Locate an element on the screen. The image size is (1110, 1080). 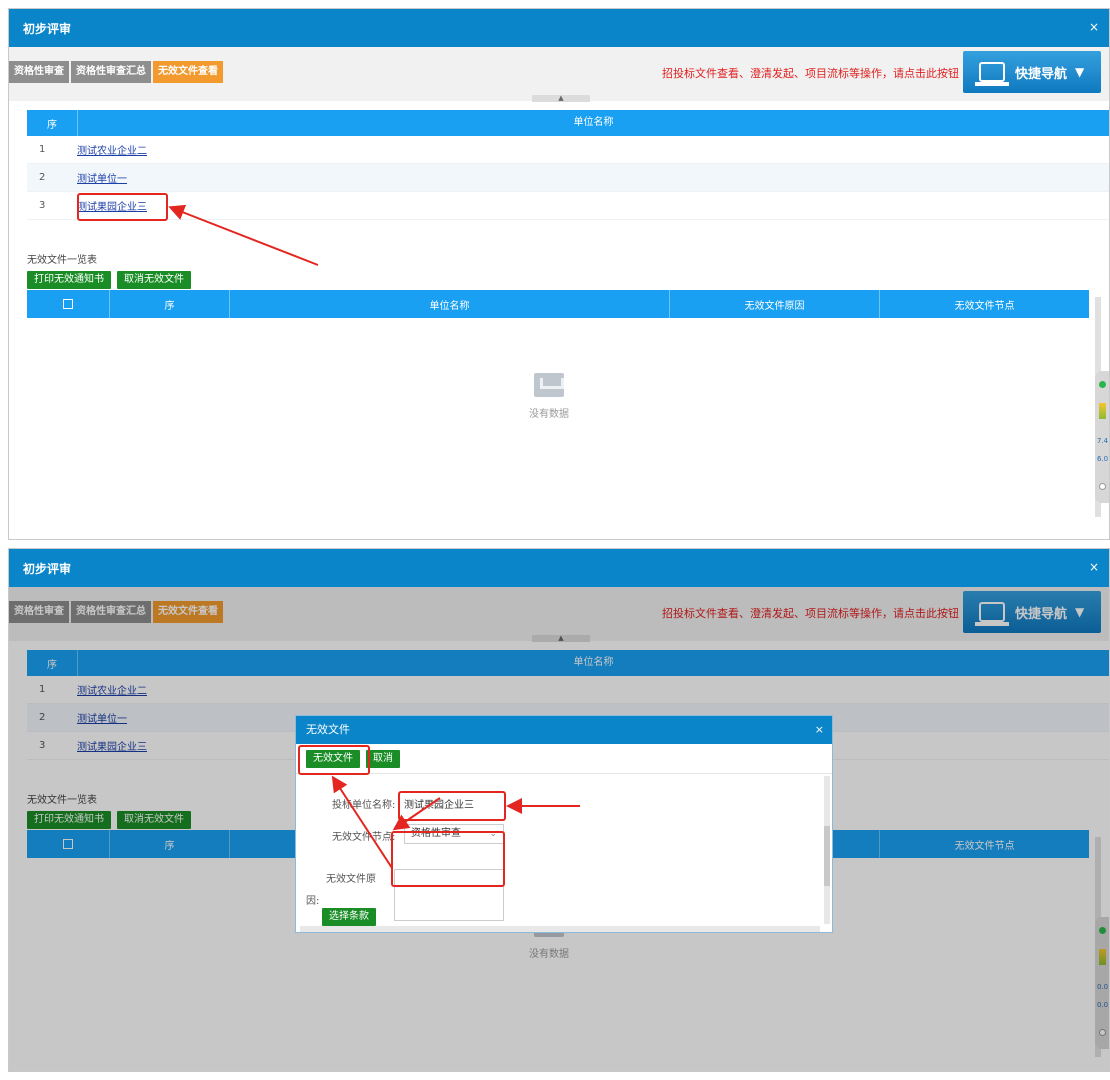
chevron-down-icon: ▼ is located at coordinates (1080, 72).